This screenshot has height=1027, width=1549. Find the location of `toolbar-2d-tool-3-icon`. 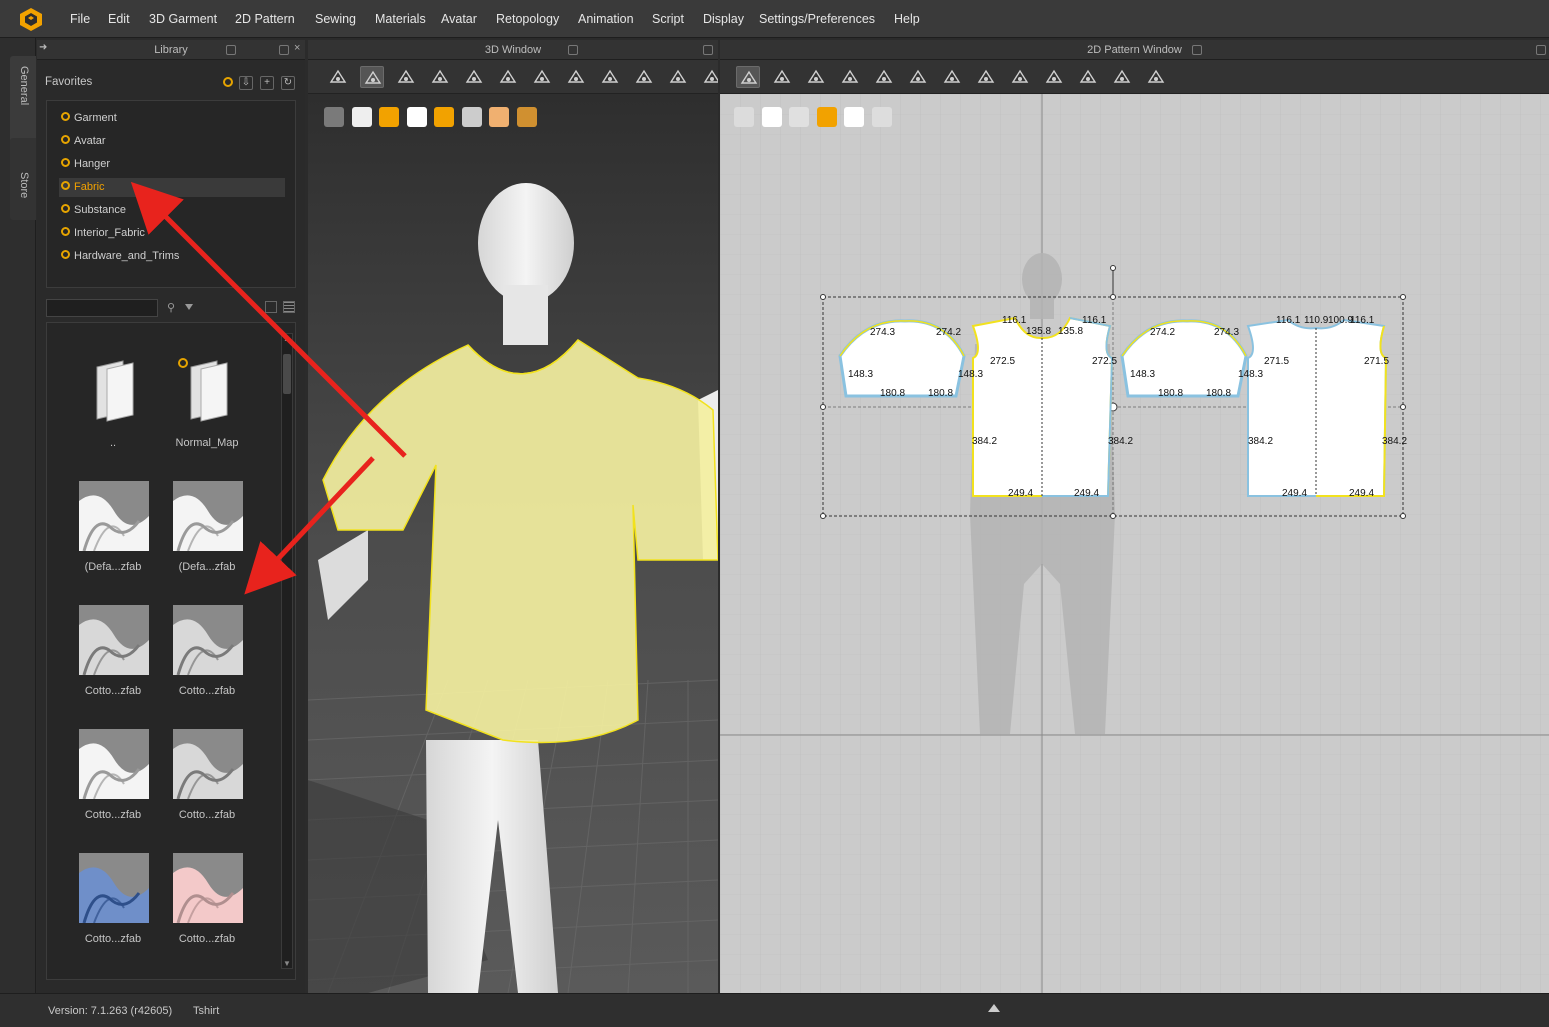

toolbar-2d-tool-3-icon is located at coordinates (816, 77).